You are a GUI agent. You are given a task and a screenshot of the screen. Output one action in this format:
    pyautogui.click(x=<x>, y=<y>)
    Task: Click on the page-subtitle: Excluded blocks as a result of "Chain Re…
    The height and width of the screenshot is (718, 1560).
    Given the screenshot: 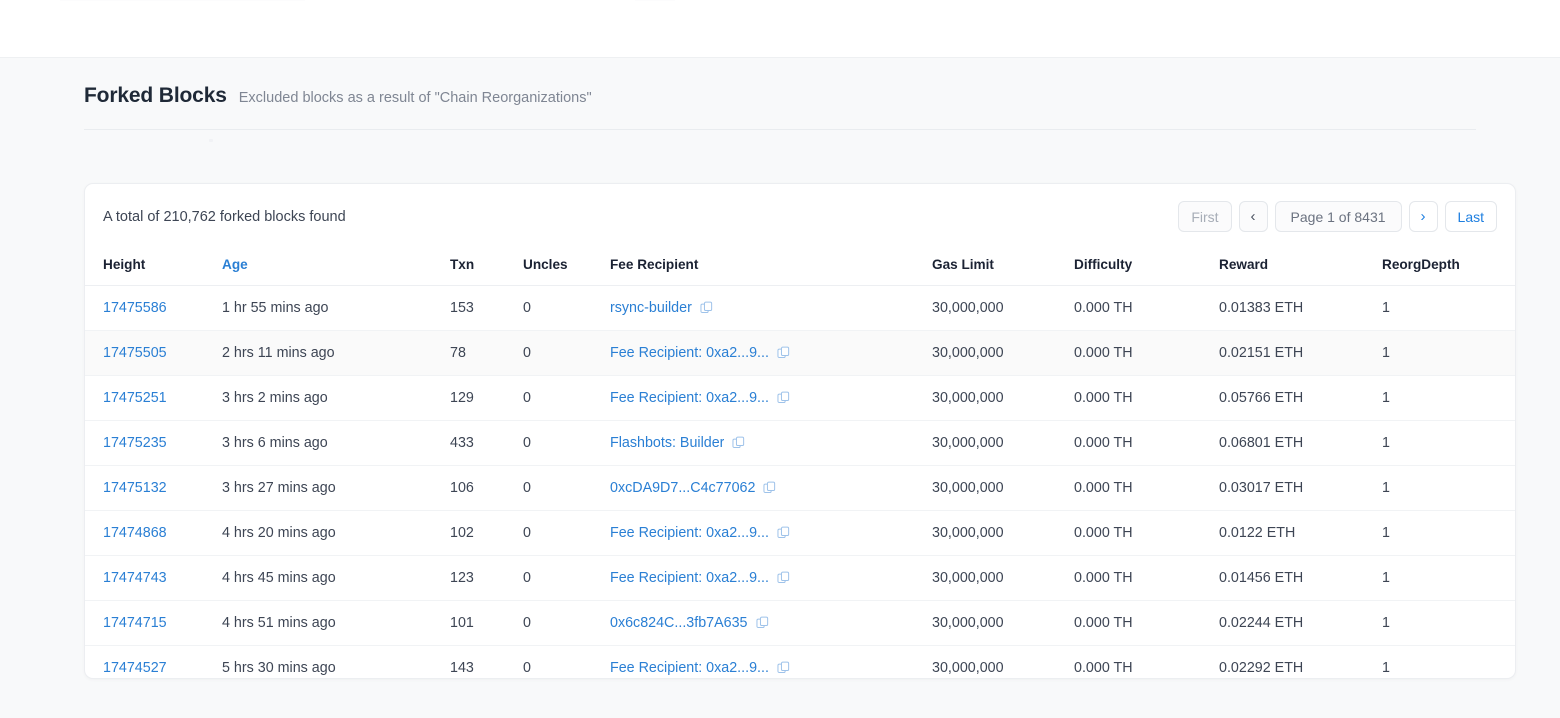 What is the action you would take?
    pyautogui.click(x=415, y=98)
    